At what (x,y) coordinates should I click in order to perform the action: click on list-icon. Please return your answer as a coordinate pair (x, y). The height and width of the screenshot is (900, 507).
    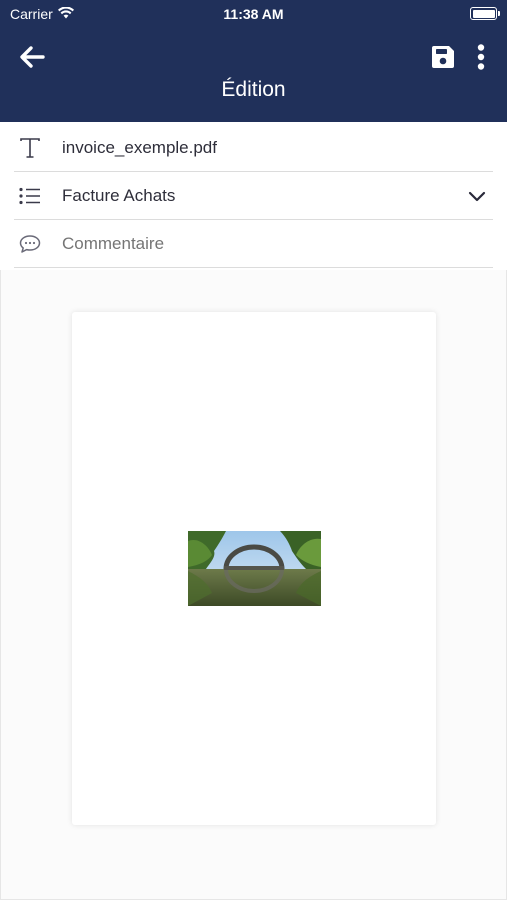
    Looking at the image, I should click on (31, 196).